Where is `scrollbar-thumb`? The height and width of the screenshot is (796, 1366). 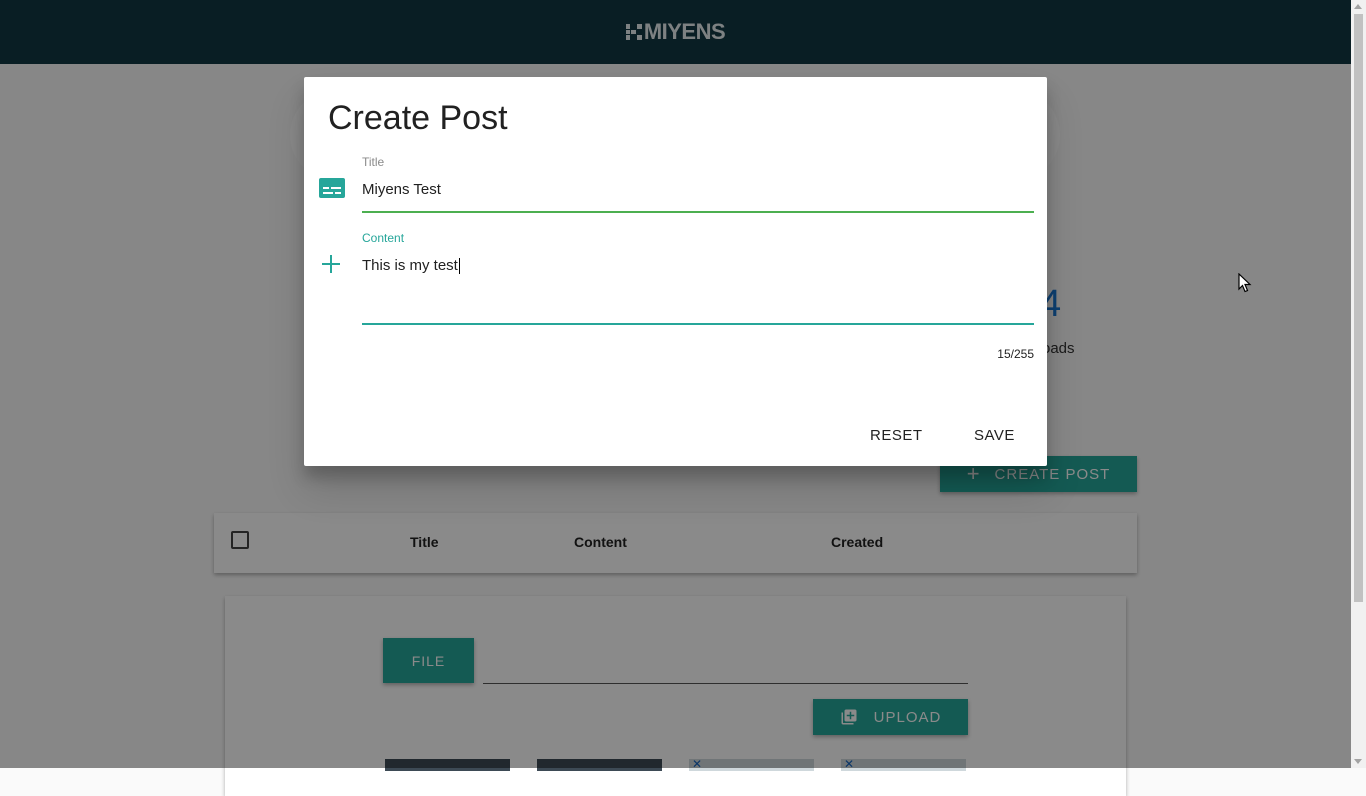
scrollbar-thumb is located at coordinates (1358, 308).